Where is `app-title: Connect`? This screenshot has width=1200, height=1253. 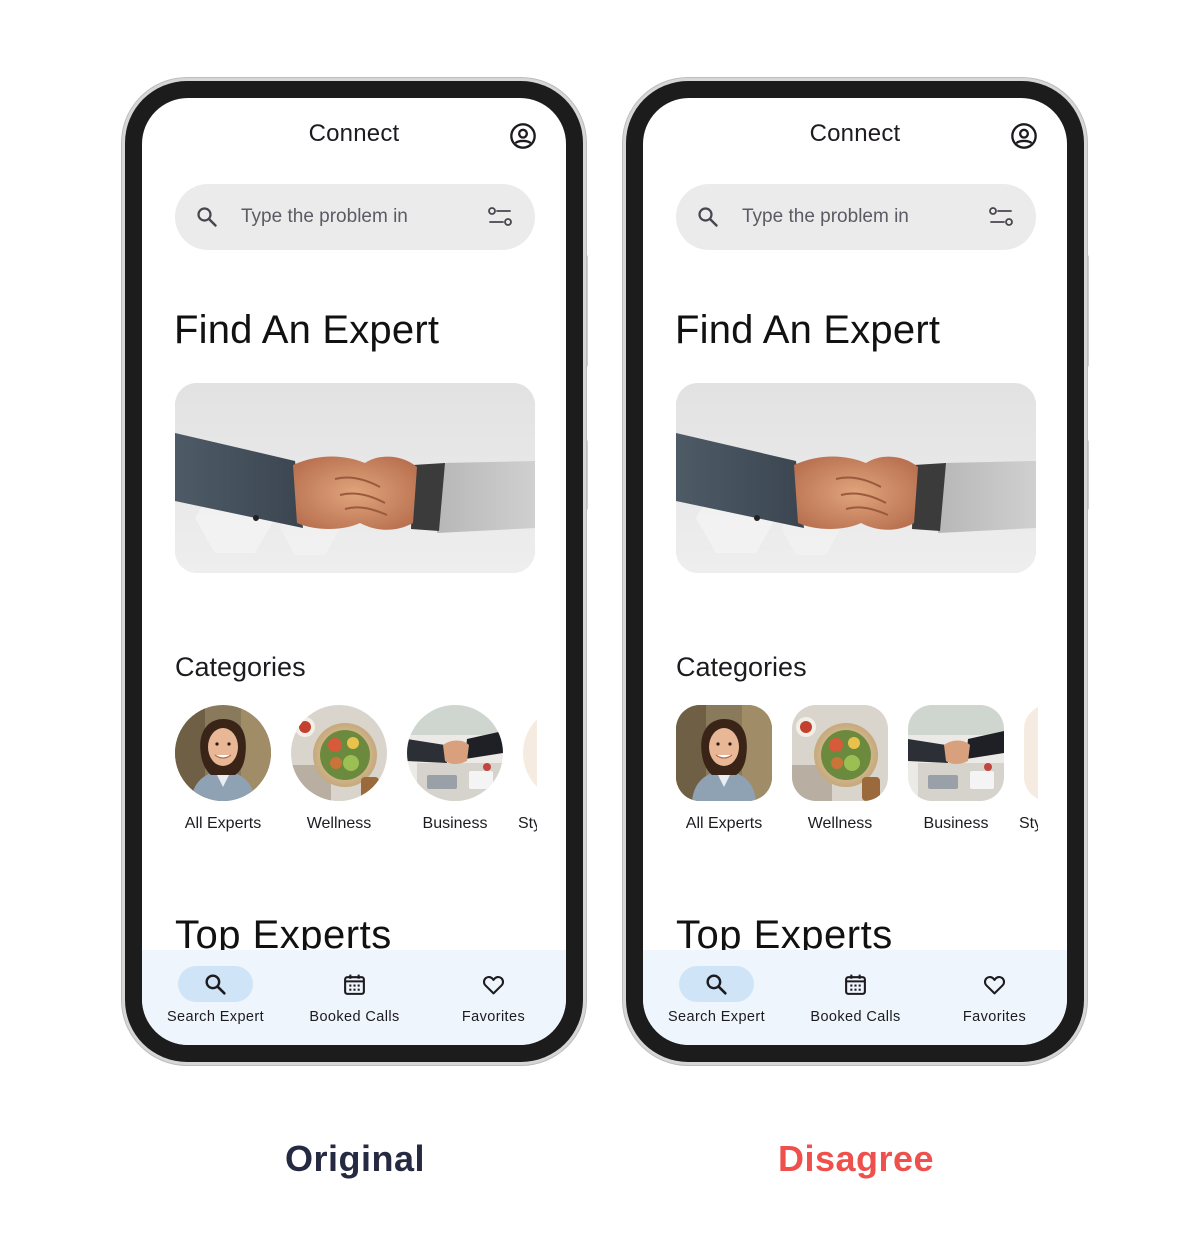
app-title: Connect is located at coordinates (855, 133).